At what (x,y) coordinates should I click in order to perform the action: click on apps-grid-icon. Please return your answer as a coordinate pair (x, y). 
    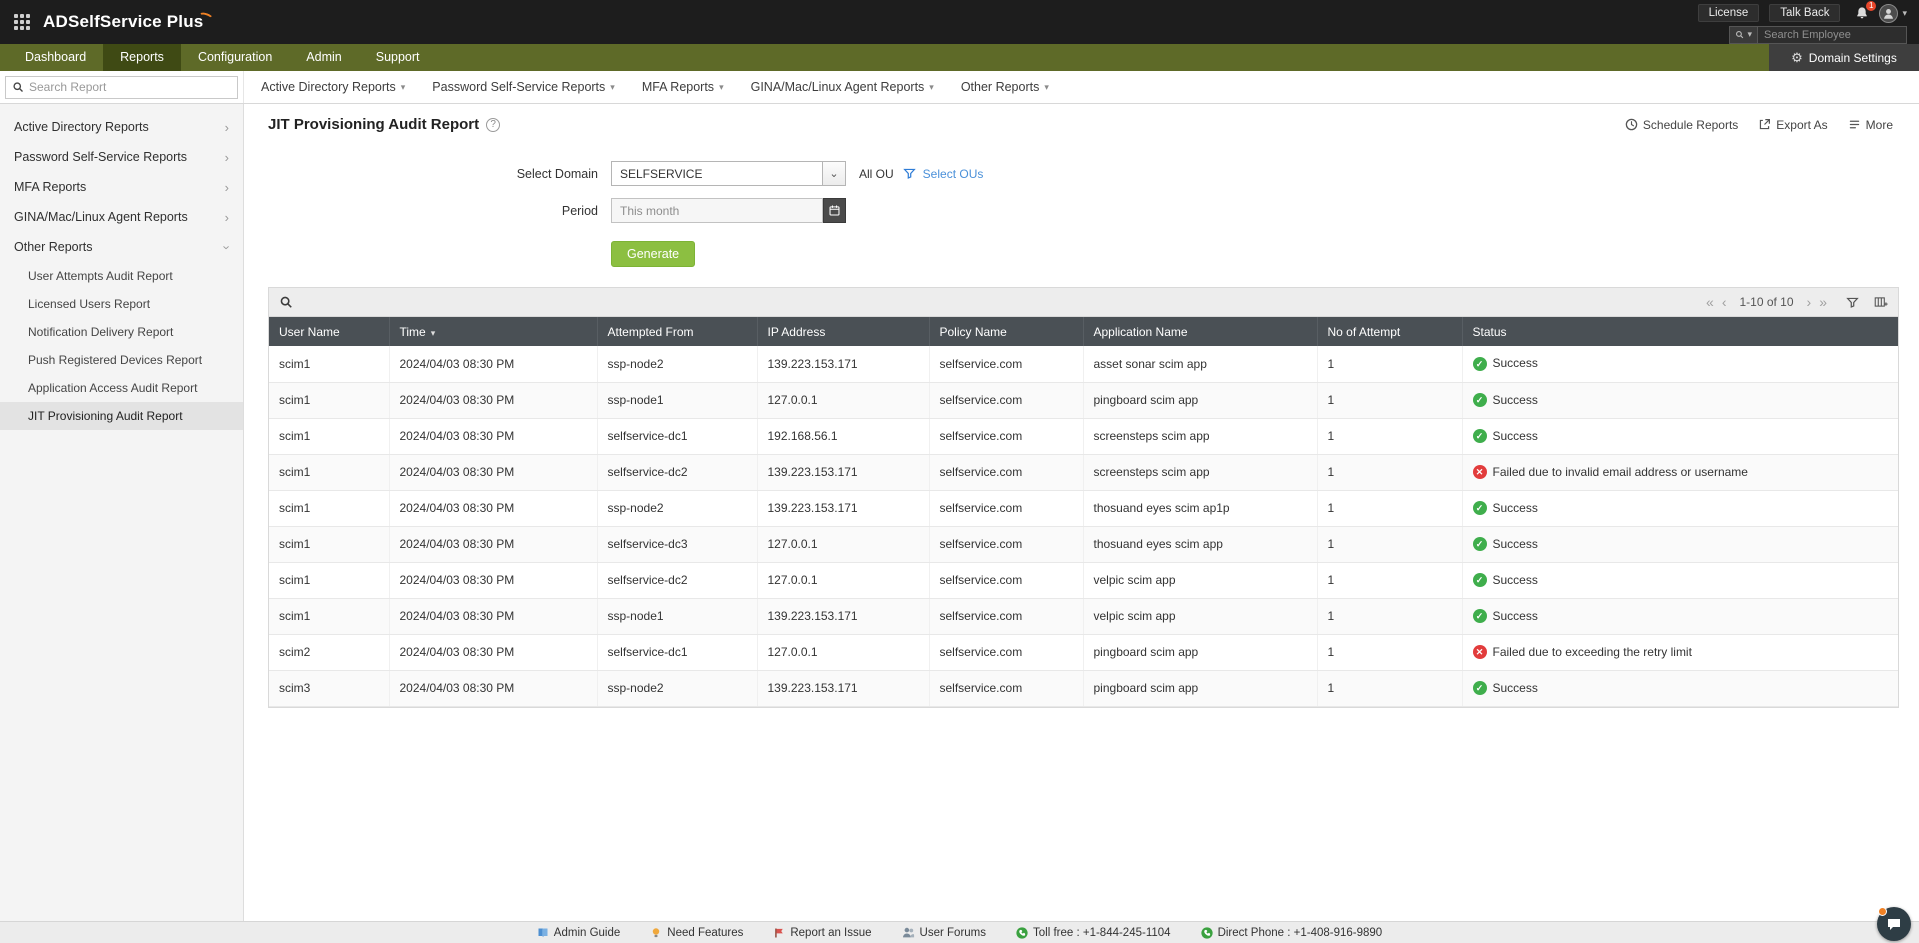
    Looking at the image, I should click on (22, 22).